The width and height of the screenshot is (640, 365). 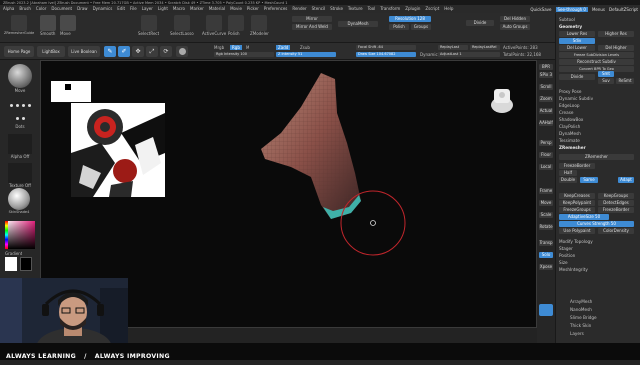 I want to click on menu-macro: Macro, so click(x=179, y=9).